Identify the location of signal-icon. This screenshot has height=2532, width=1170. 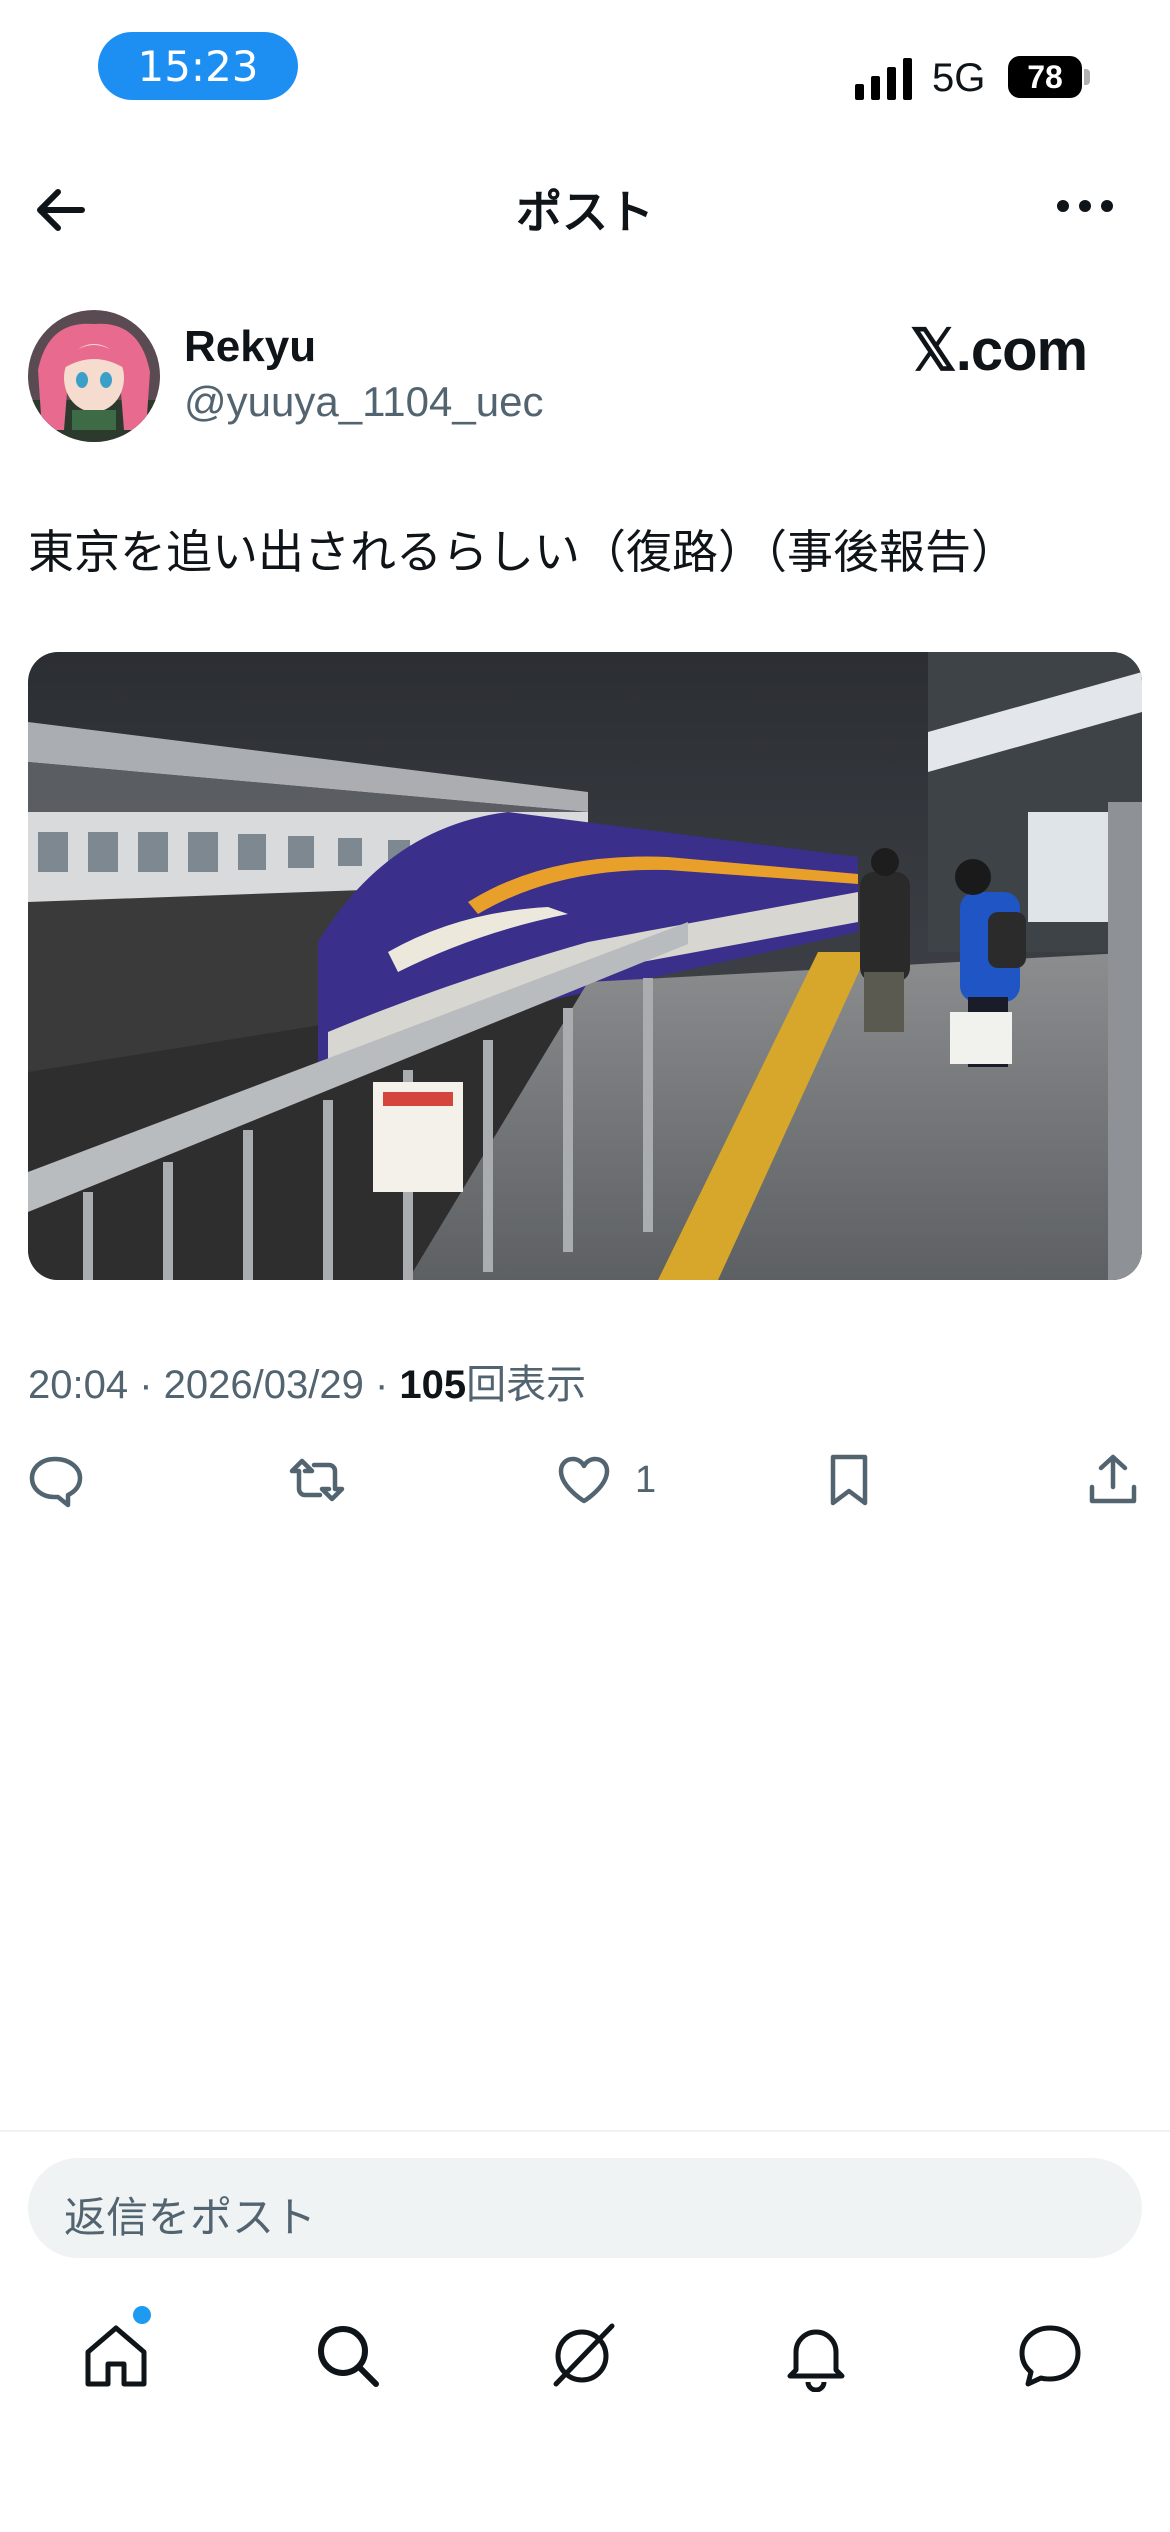
(883, 79).